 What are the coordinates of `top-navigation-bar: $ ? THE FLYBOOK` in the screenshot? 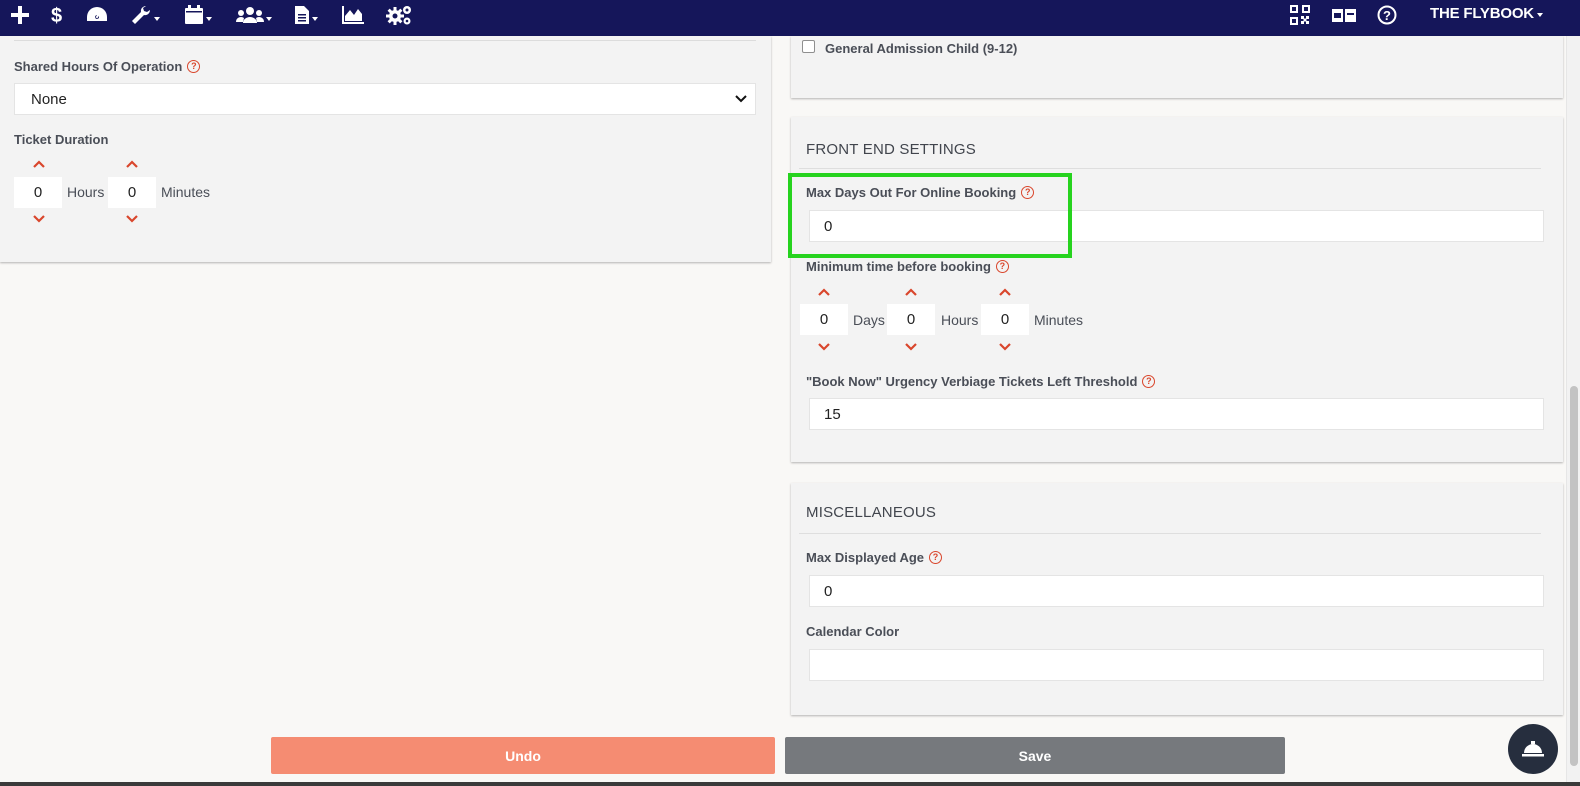 It's located at (790, 18).